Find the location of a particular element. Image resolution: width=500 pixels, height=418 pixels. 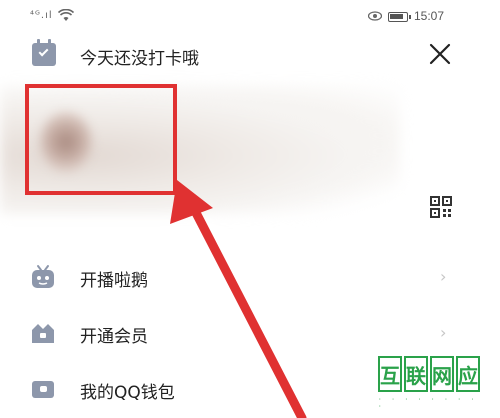

checkin-banner: 今天还没打卡哦 is located at coordinates (250, 55).